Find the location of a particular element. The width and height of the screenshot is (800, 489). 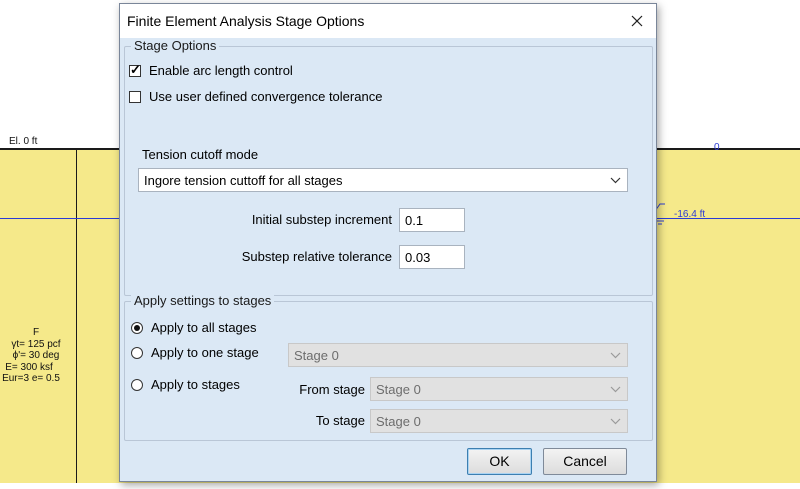

one-stage-value: Stage 0 is located at coordinates (316, 355).